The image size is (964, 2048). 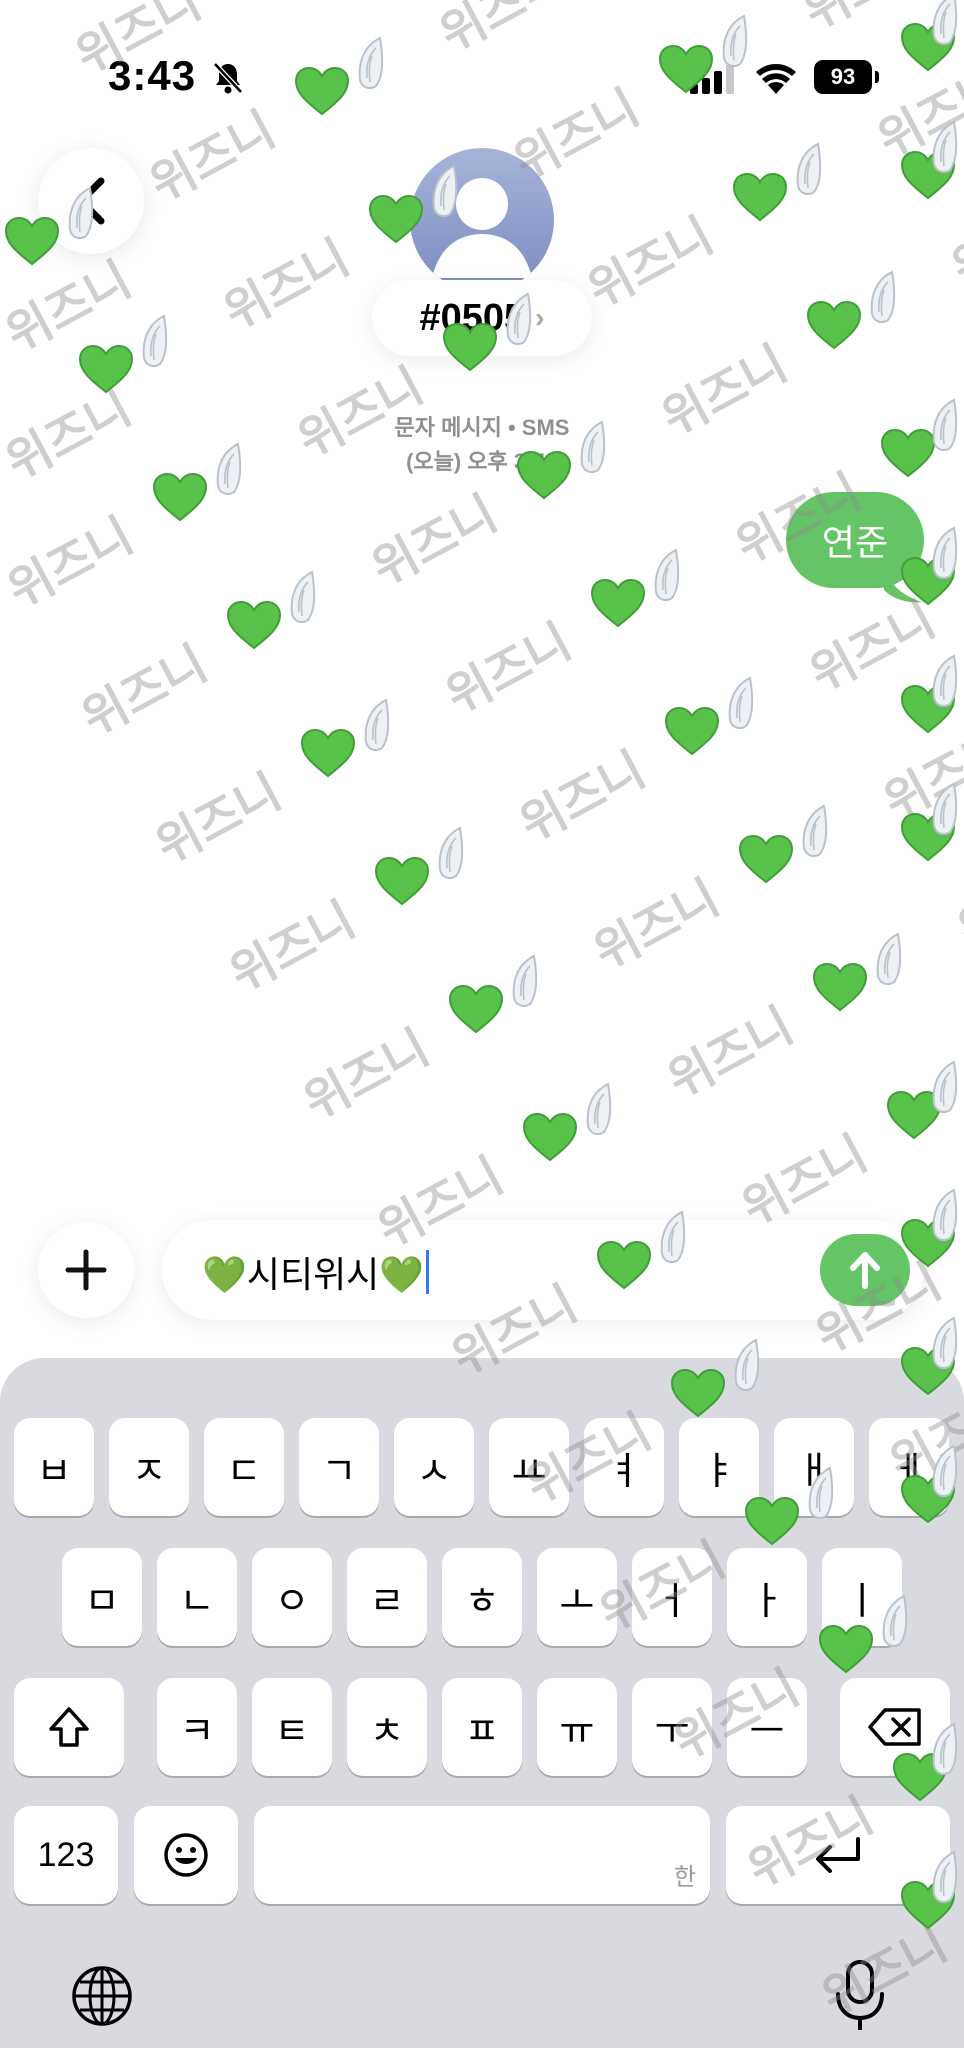 I want to click on key: ㅎ, so click(x=482, y=1597).